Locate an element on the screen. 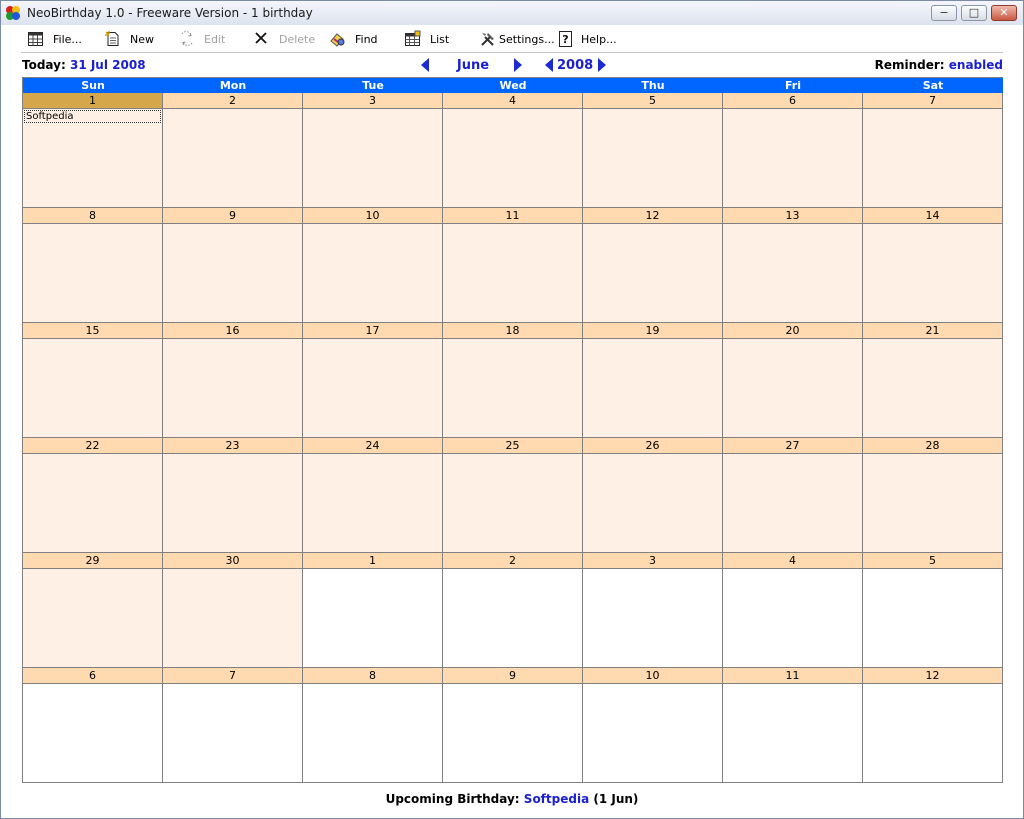  day-cell: 1 is located at coordinates (373, 610).